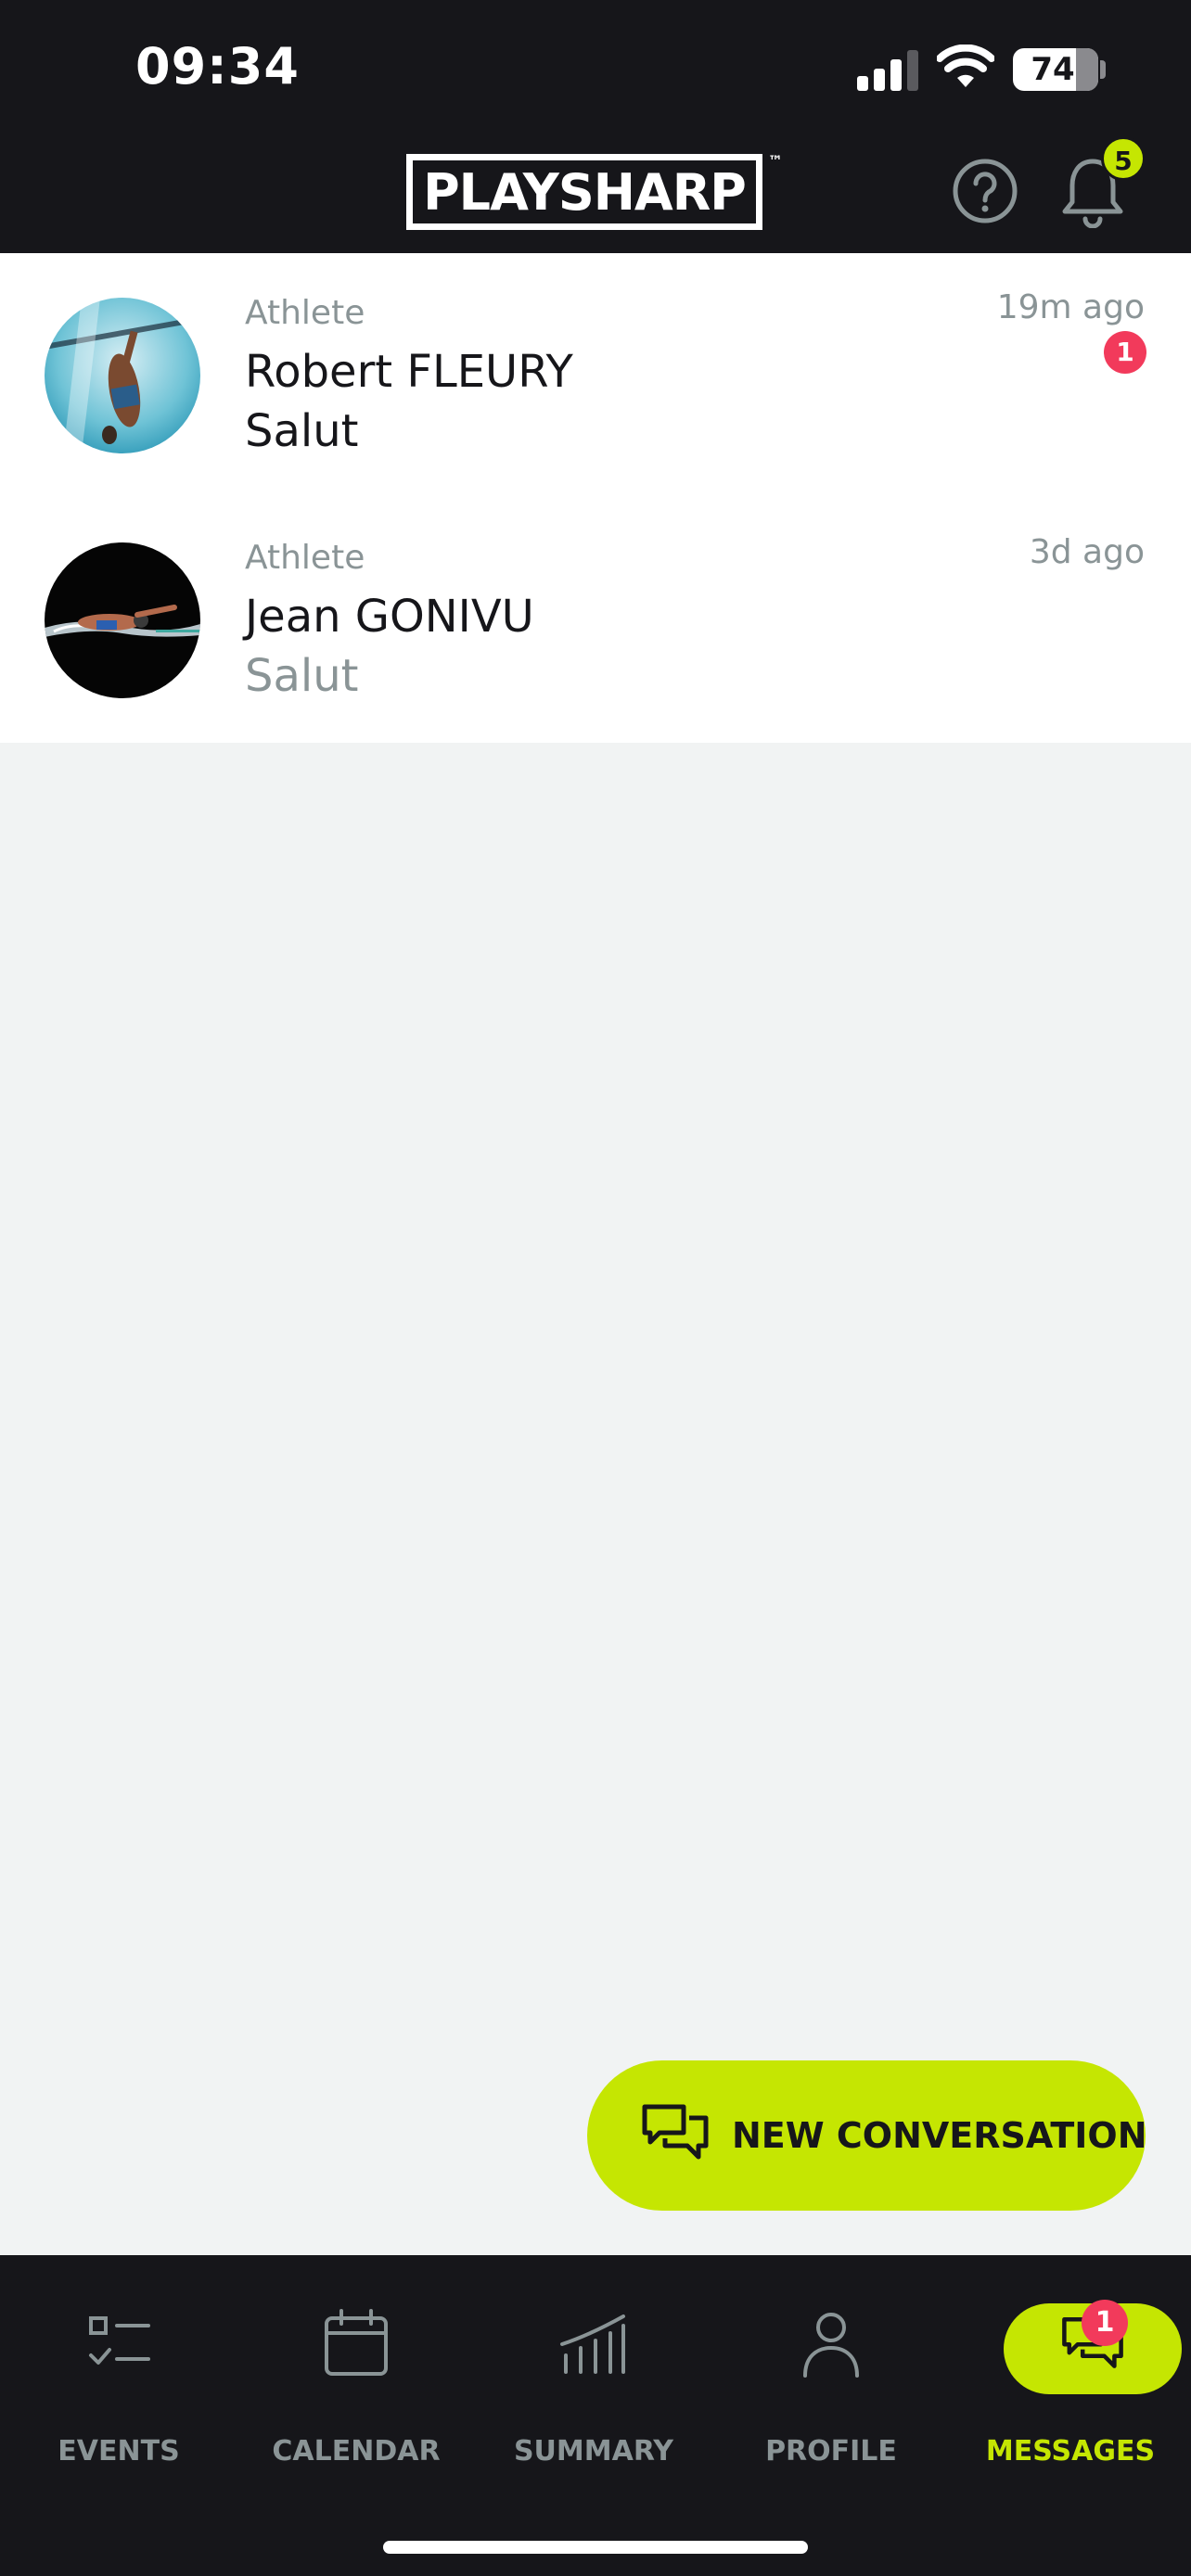 This screenshot has height=2576, width=1191. What do you see at coordinates (356, 2342) in the screenshot?
I see `calendar-icon` at bounding box center [356, 2342].